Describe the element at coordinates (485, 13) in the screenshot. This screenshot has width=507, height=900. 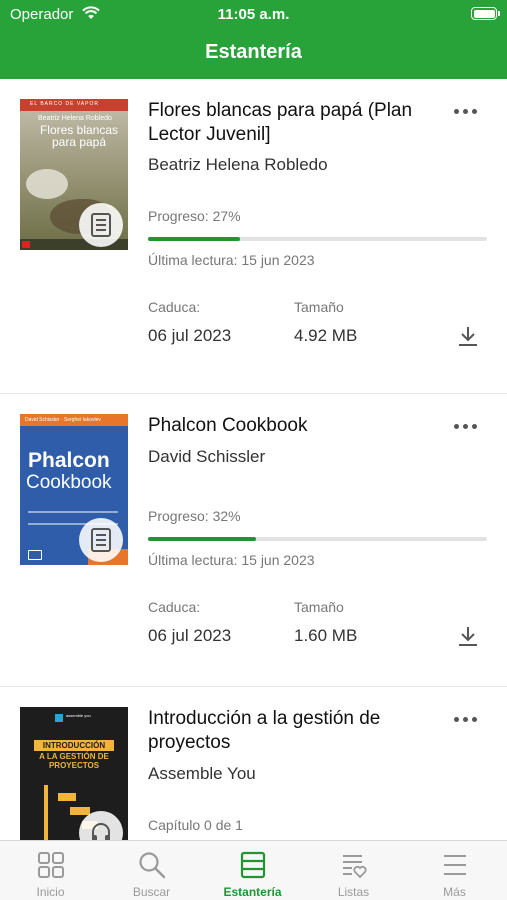
I see `battery-icon` at that location.